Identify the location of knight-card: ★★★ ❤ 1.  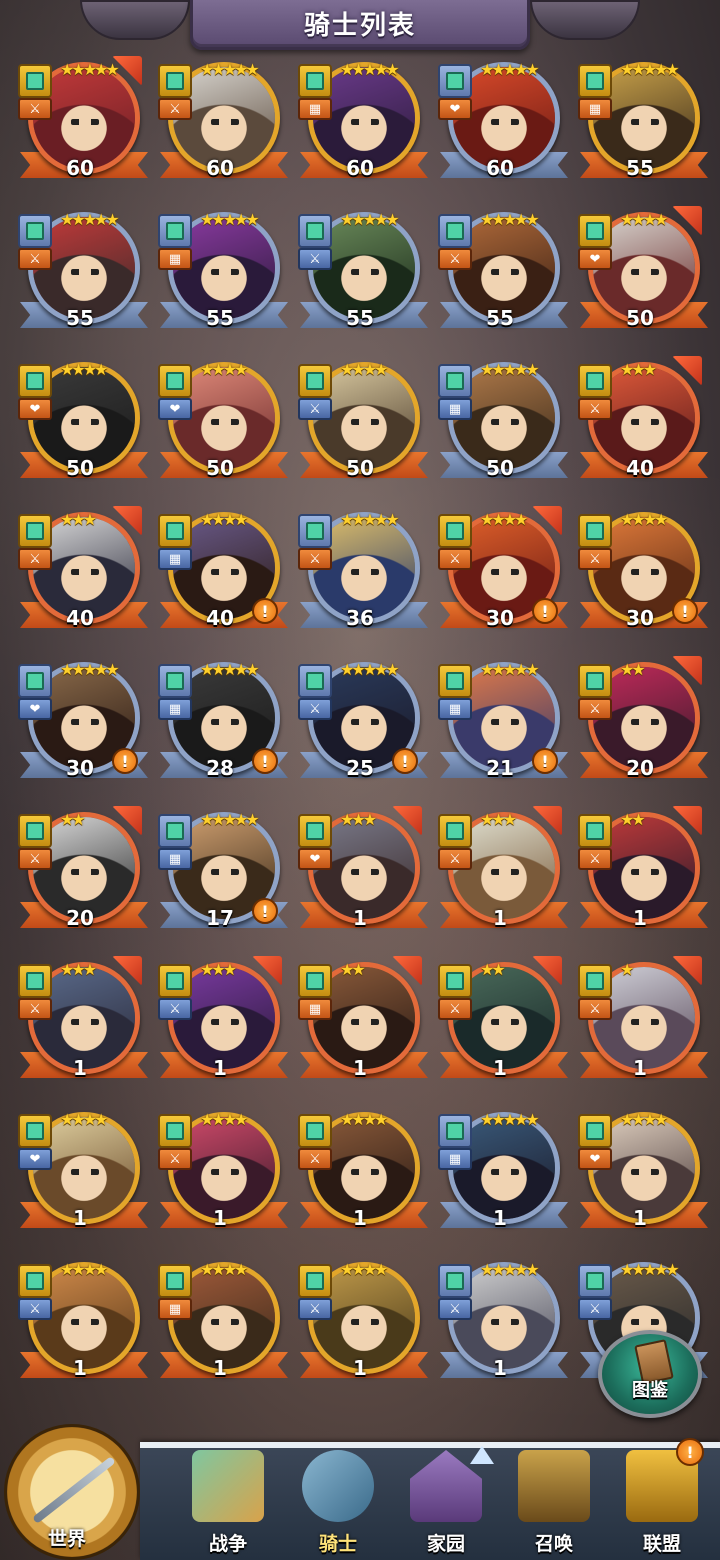
(360, 876).